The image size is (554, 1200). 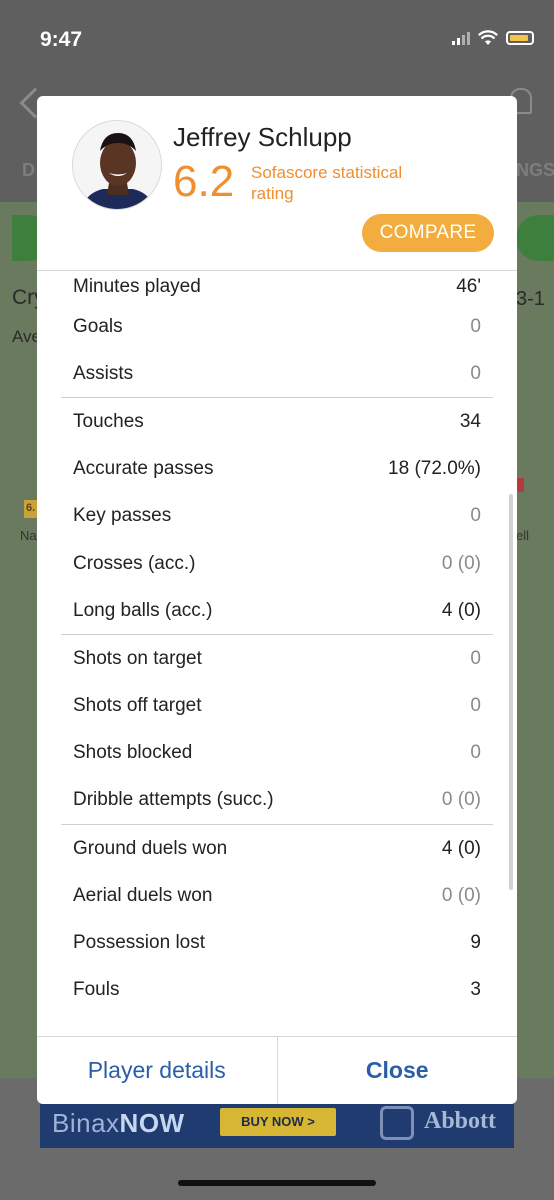 I want to click on close-button: Close, so click(x=398, y=1070).